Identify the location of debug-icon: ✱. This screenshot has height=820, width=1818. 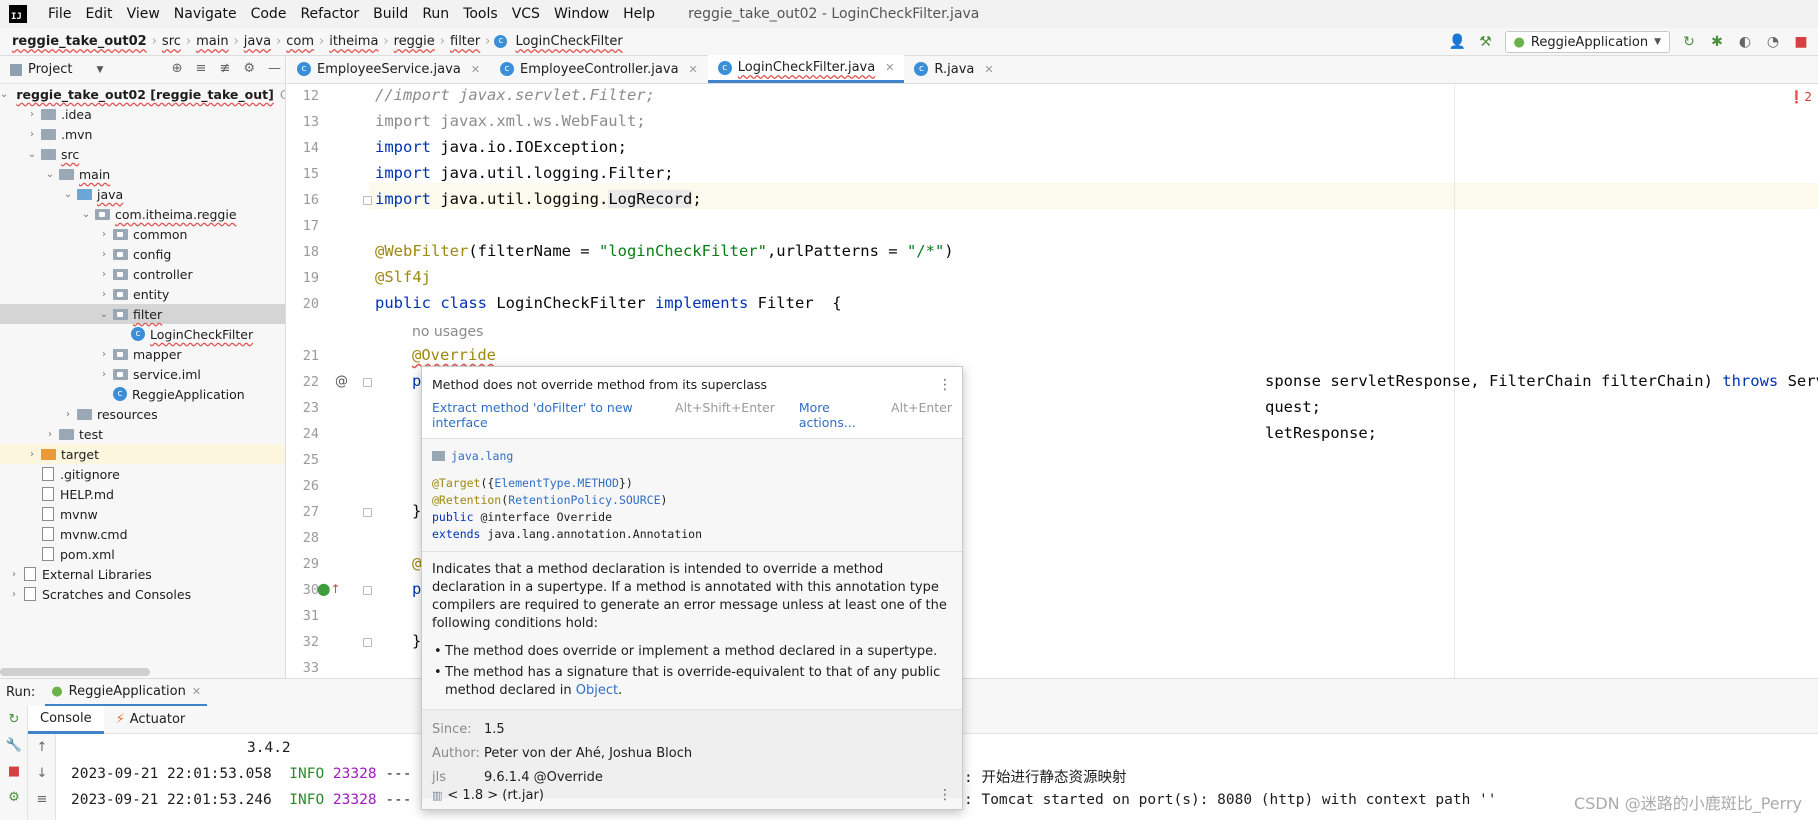
(1717, 42).